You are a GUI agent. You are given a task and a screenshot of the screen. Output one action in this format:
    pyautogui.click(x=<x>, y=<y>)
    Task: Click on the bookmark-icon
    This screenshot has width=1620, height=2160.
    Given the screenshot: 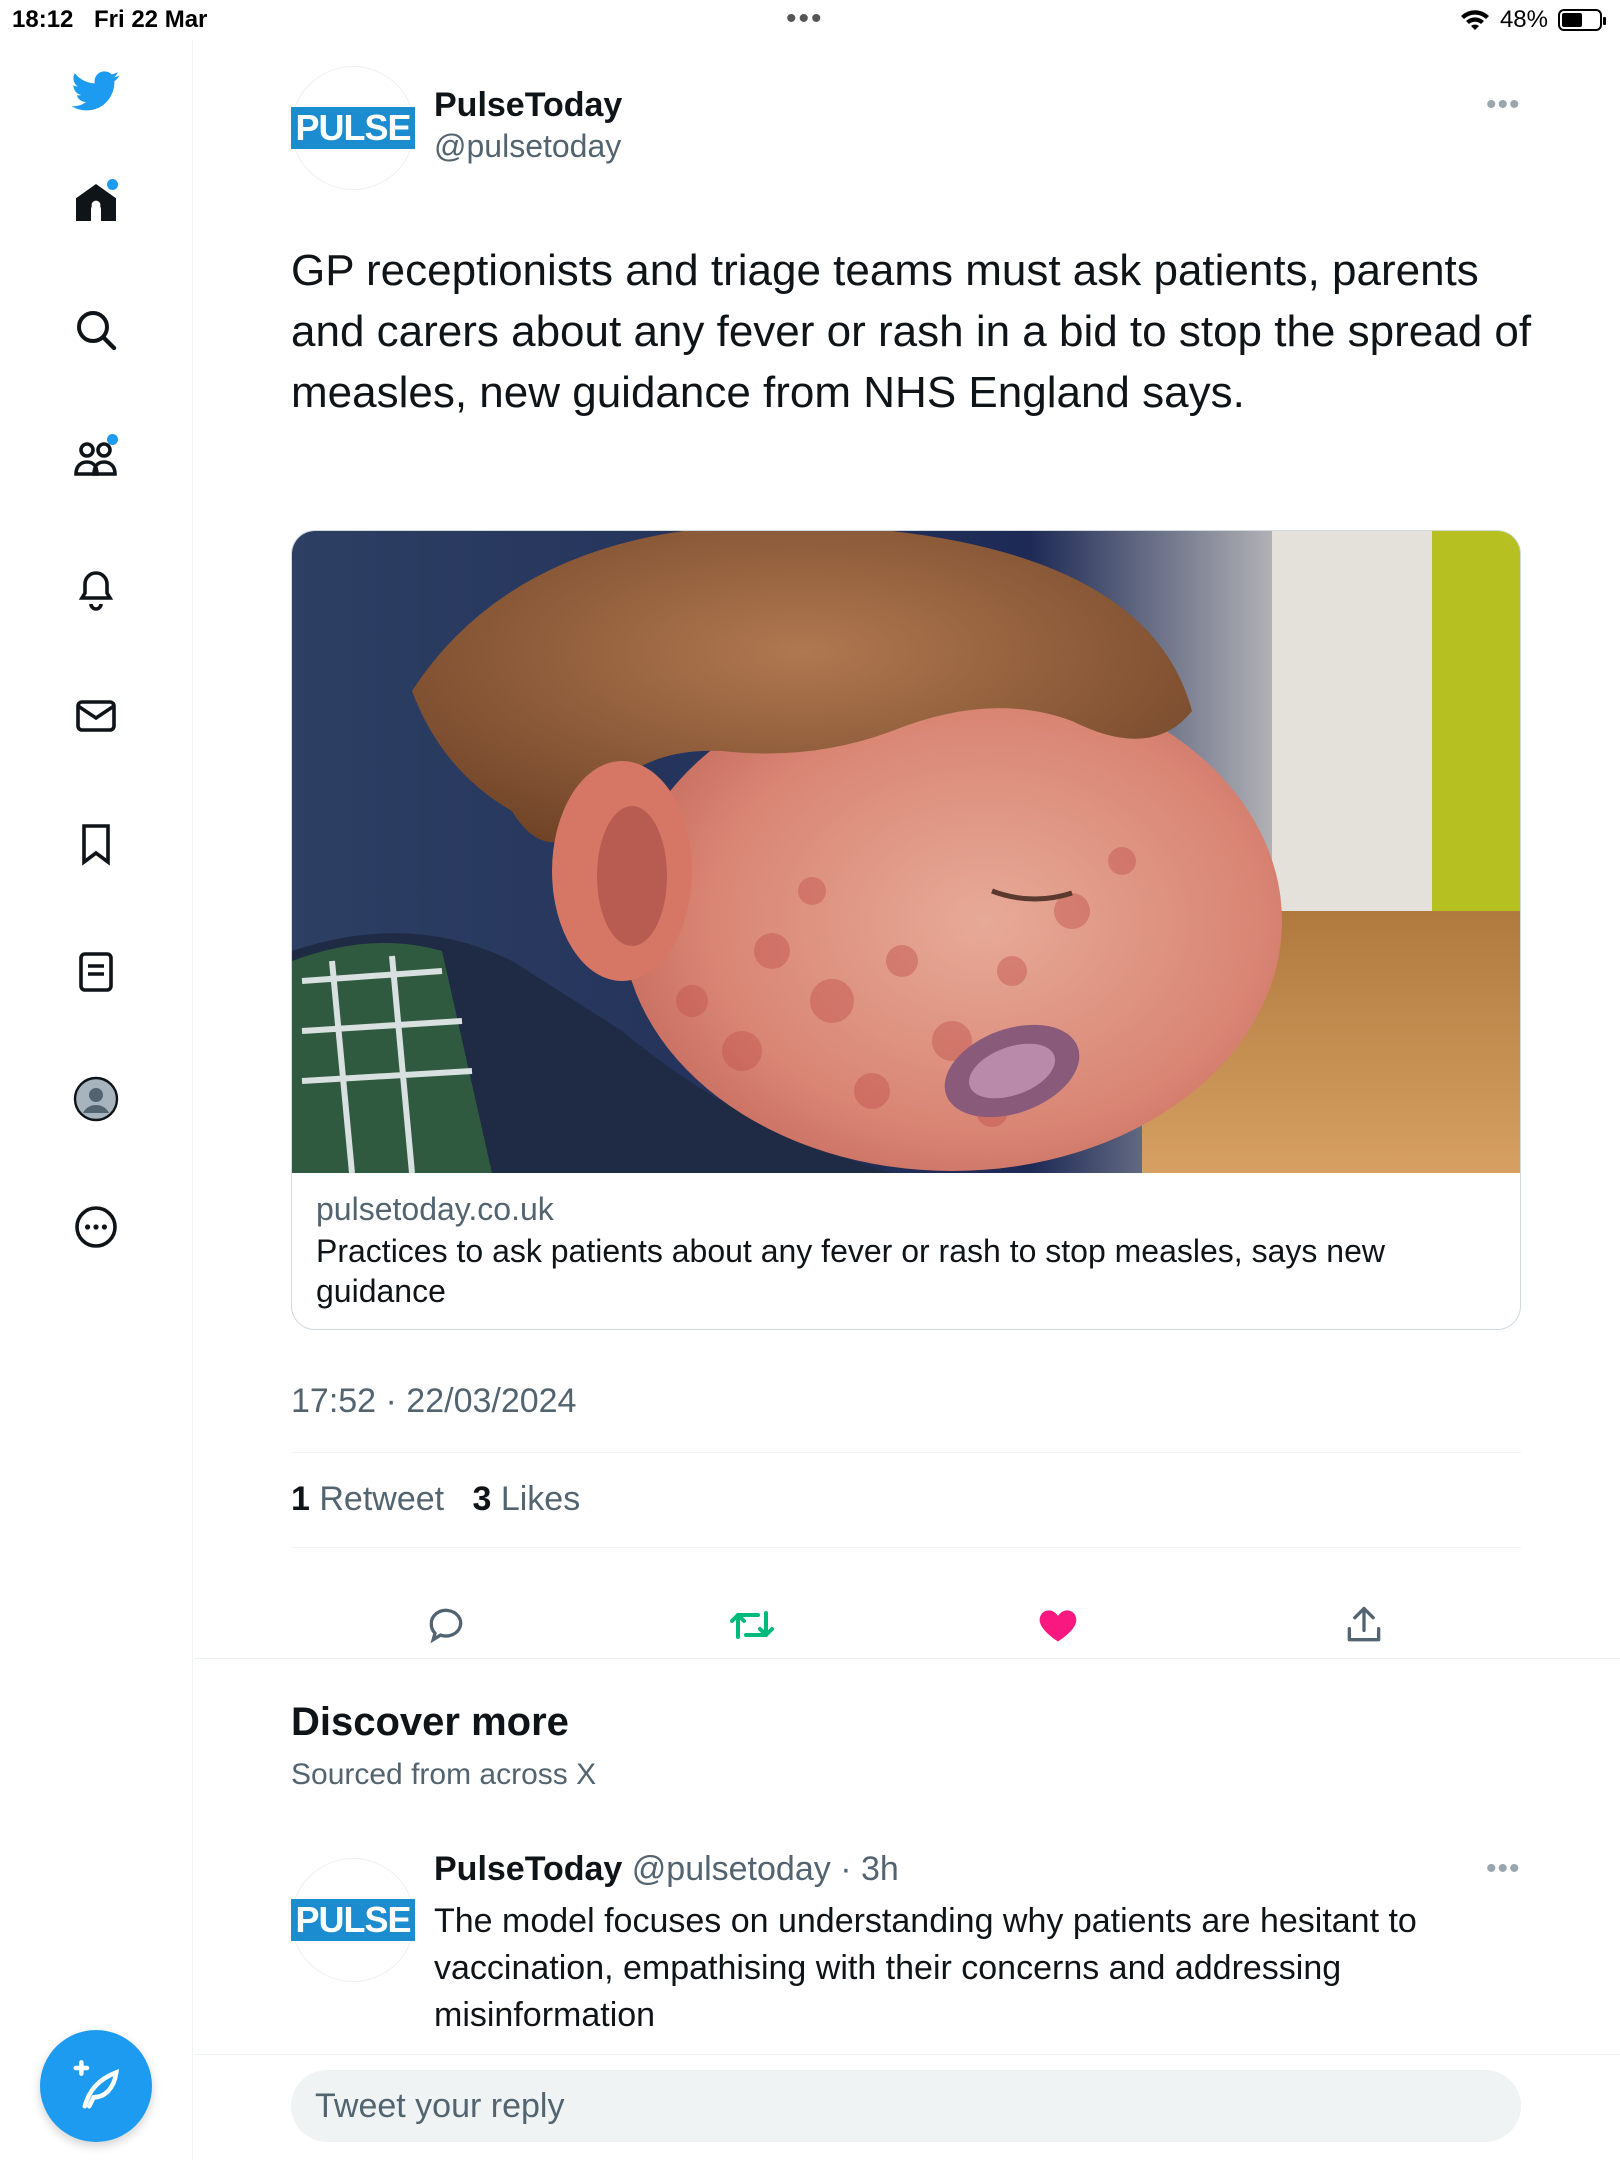 What is the action you would take?
    pyautogui.click(x=96, y=844)
    